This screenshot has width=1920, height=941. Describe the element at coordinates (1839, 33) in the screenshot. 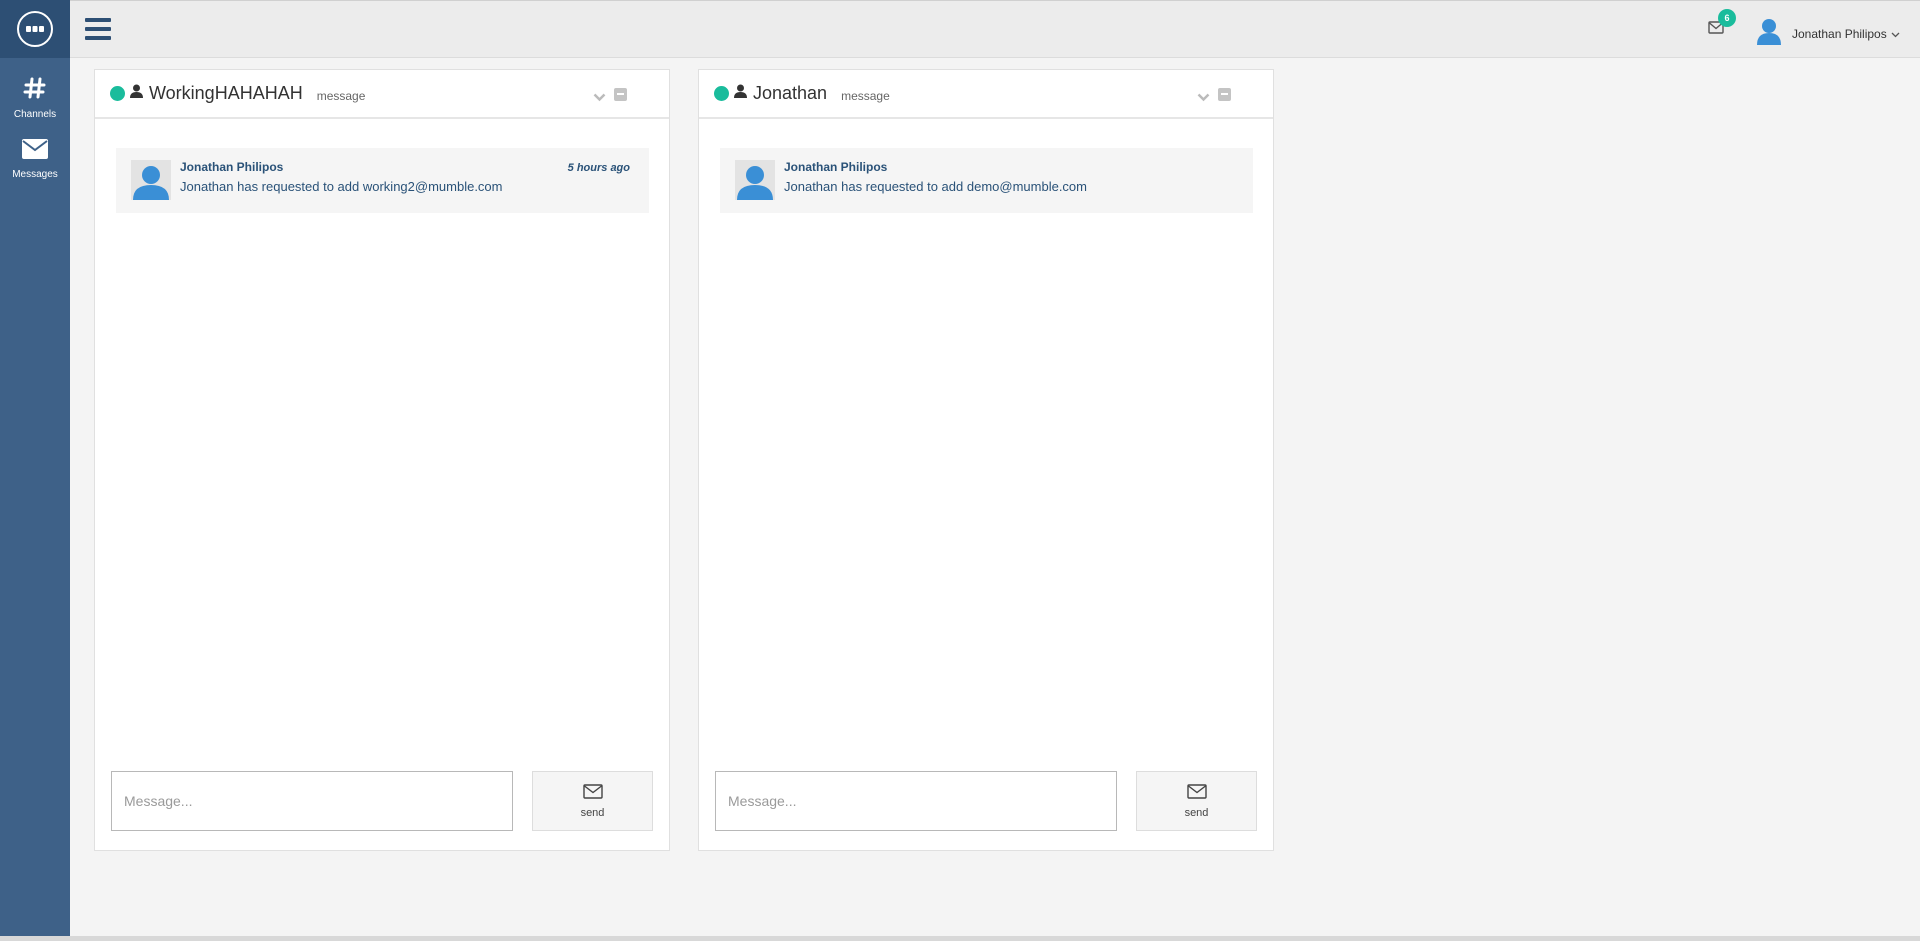

I see `user-name: Jonathan Philipos` at that location.